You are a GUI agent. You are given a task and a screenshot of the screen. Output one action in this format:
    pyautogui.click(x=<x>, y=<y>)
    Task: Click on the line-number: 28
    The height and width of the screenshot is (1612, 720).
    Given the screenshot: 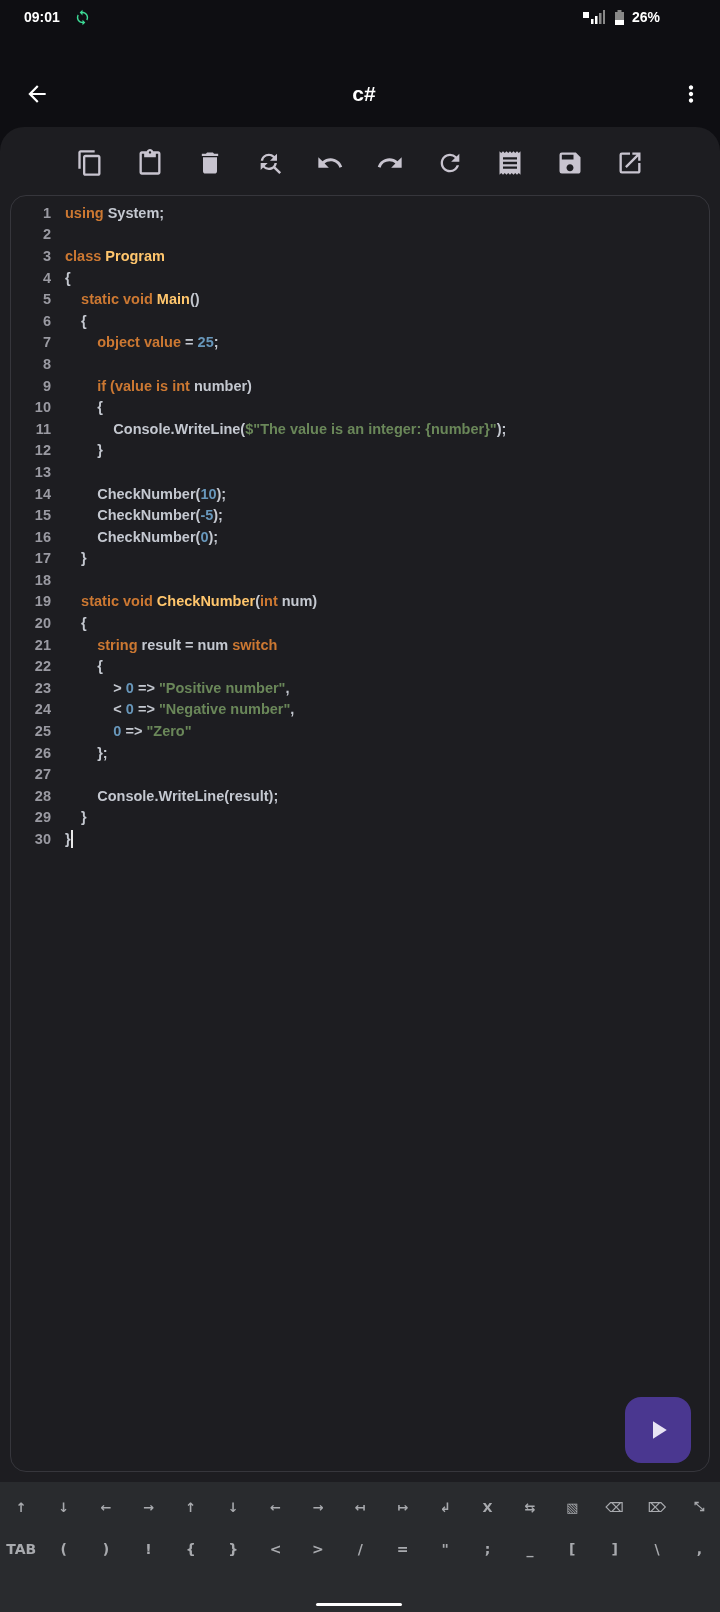 What is the action you would take?
    pyautogui.click(x=42, y=795)
    